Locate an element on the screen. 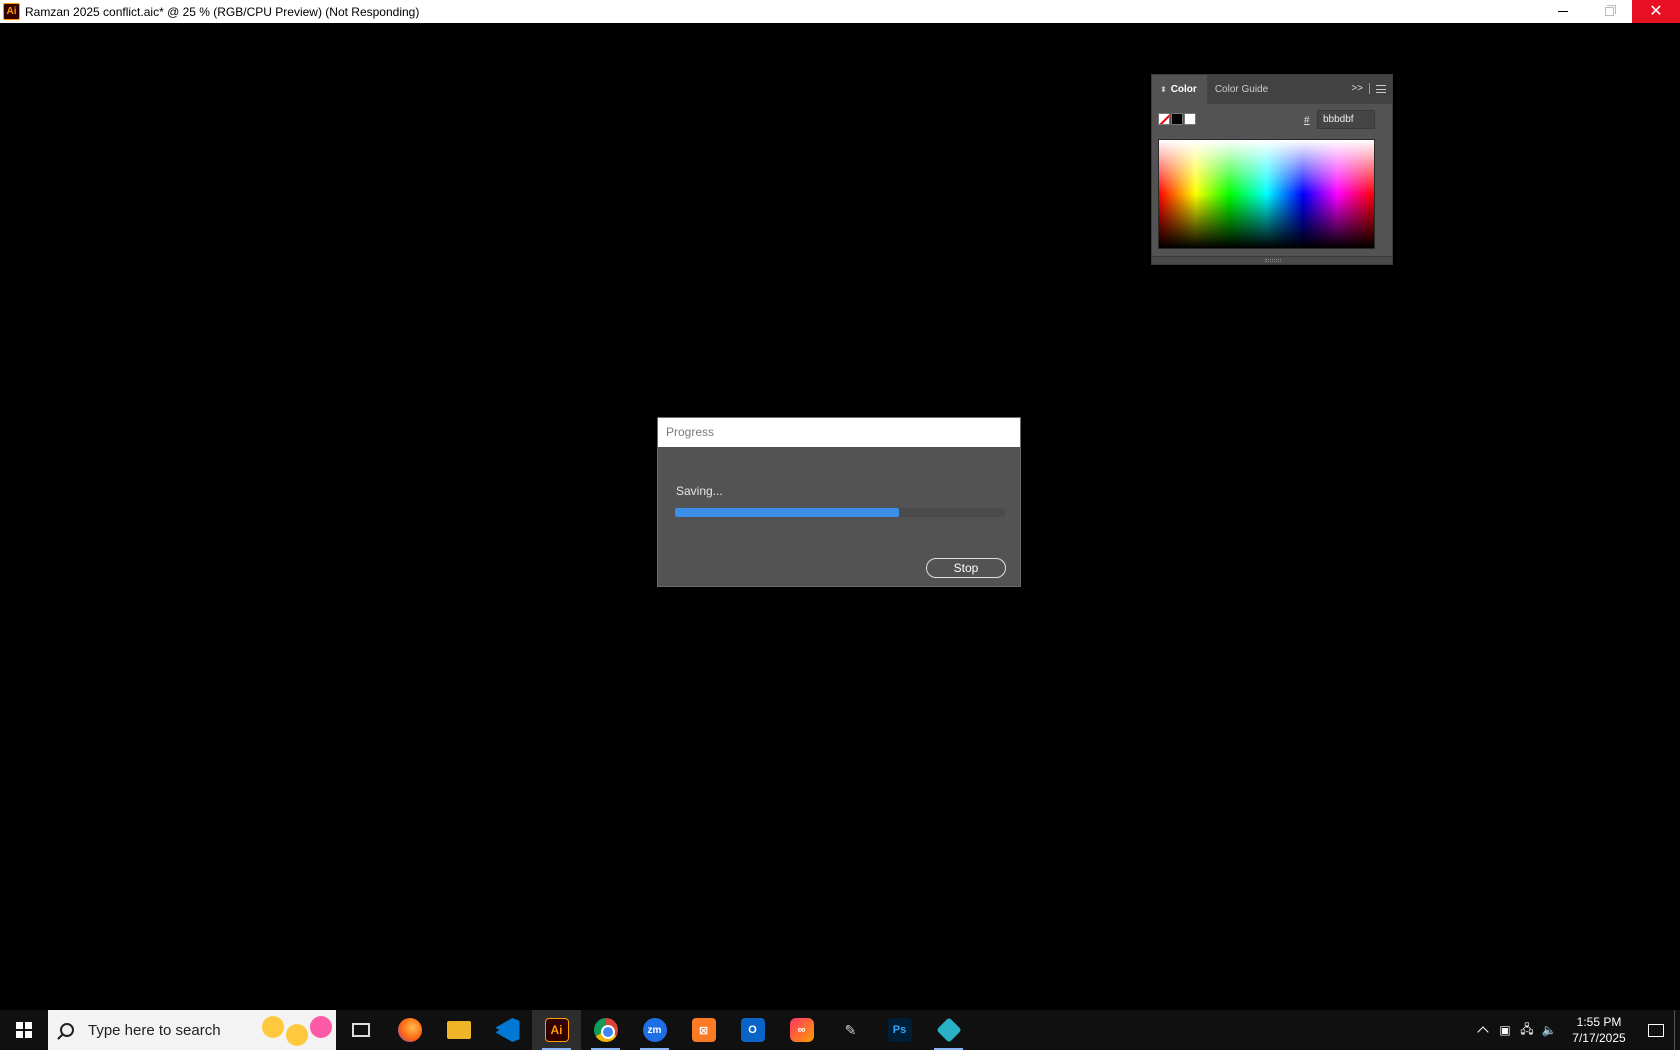  updown-arrow-icon: ⬍ is located at coordinates (1163, 89).